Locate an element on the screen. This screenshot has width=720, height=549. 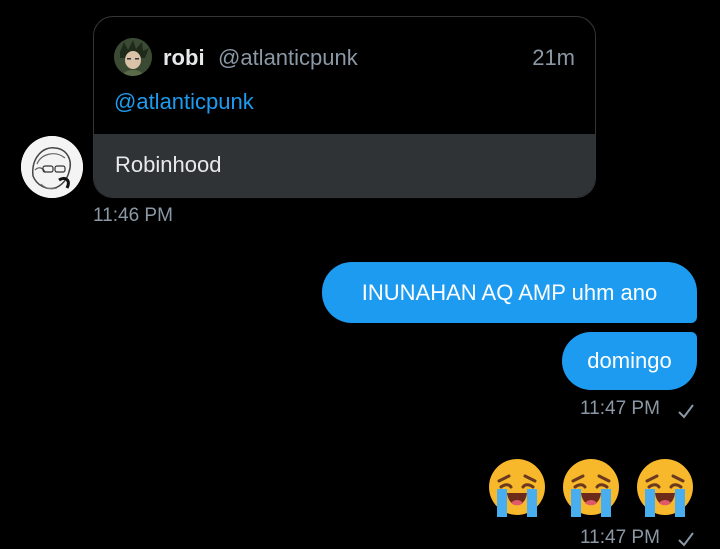
quoted-author-name: robi is located at coordinates (184, 58).